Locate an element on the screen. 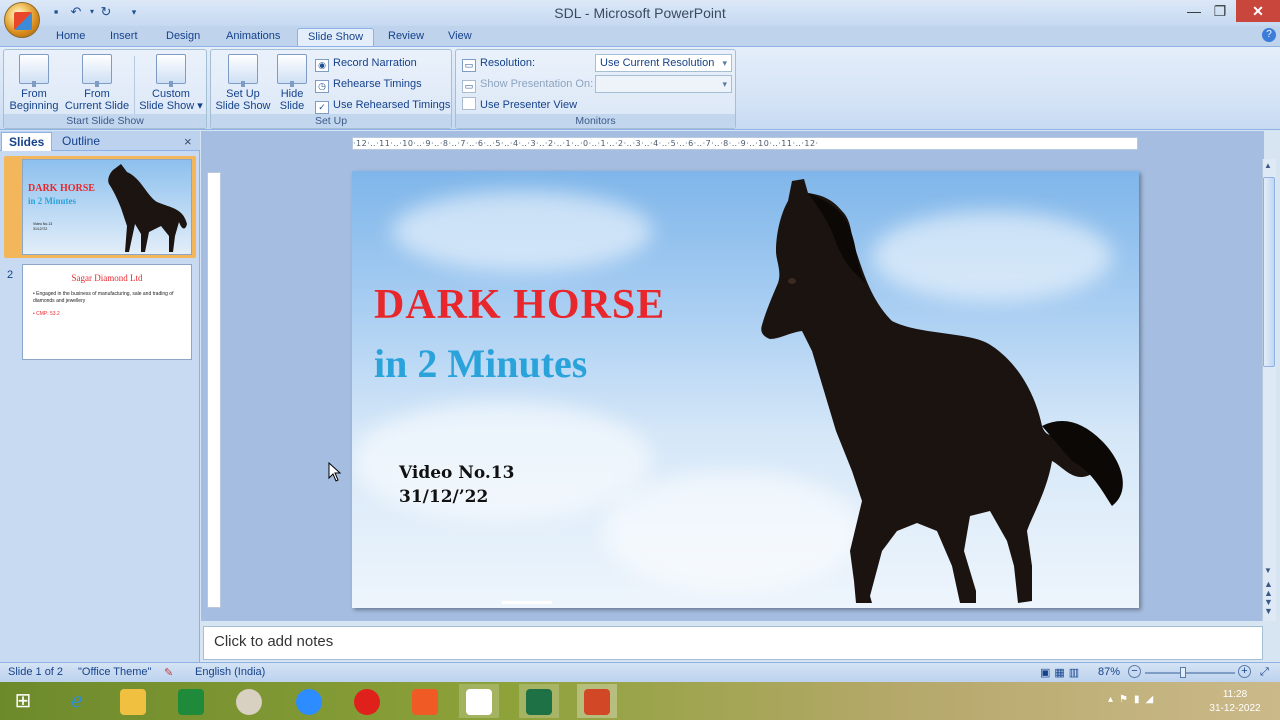 The image size is (1280, 720). zoom-slider-thumb is located at coordinates (1183, 672).